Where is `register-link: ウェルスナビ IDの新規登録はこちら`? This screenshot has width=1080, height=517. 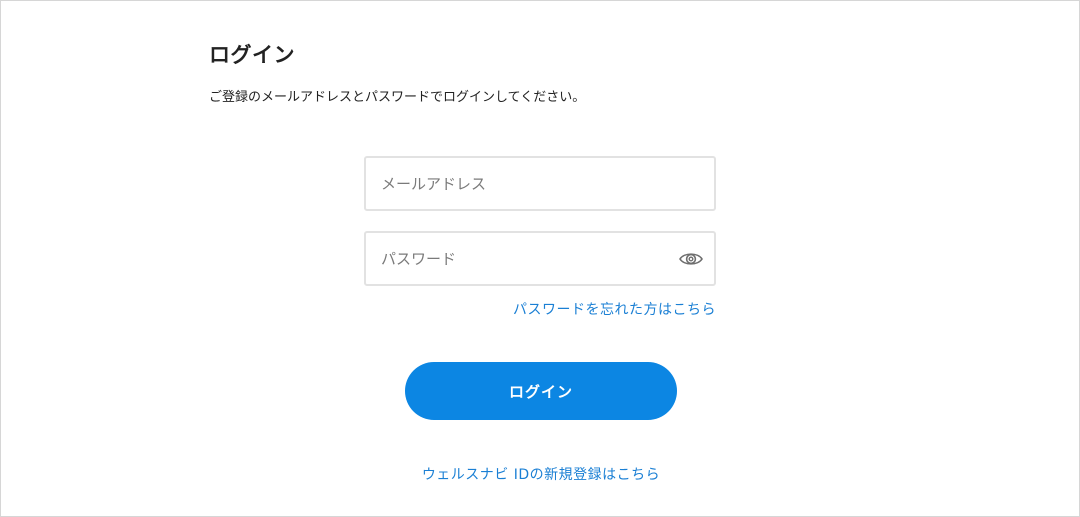
register-link: ウェルスナビ IDの新規登録はこちら is located at coordinates (541, 475).